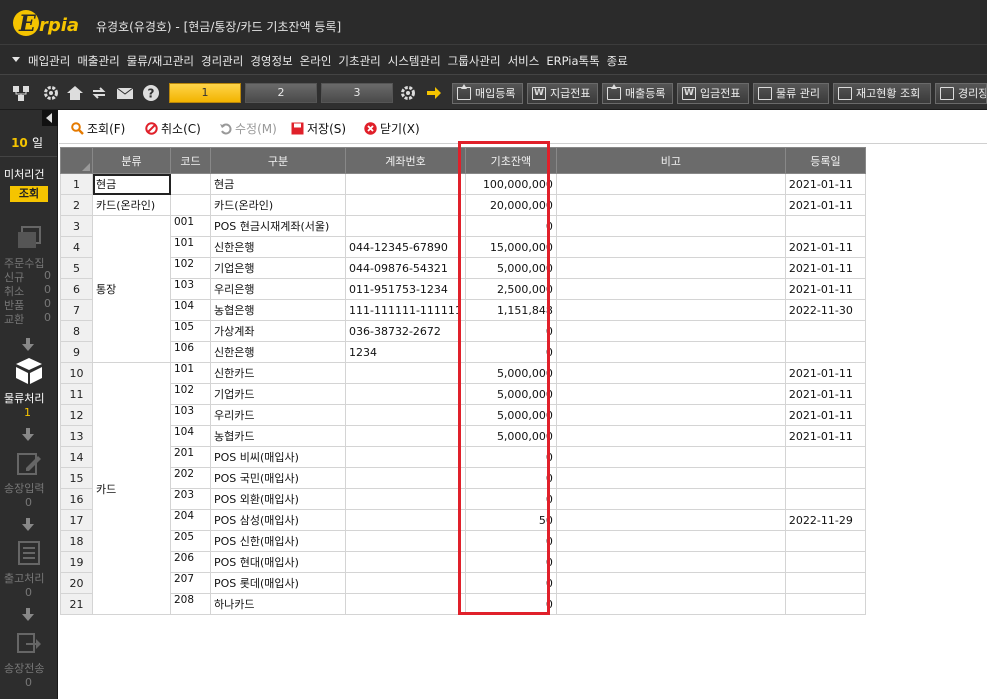 The width and height of the screenshot is (987, 699). I want to click on menu-item-basic: 기초관리, so click(359, 61).